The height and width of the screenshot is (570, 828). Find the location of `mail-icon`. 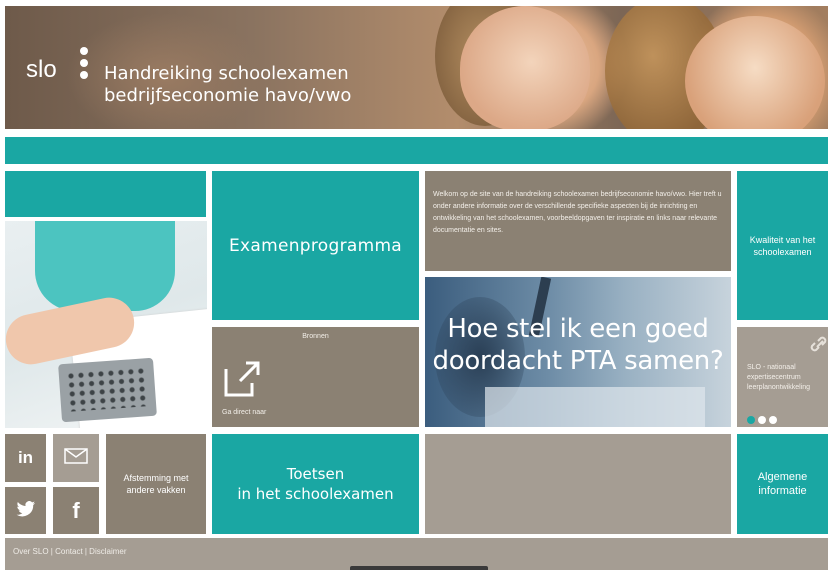

mail-icon is located at coordinates (76, 458).